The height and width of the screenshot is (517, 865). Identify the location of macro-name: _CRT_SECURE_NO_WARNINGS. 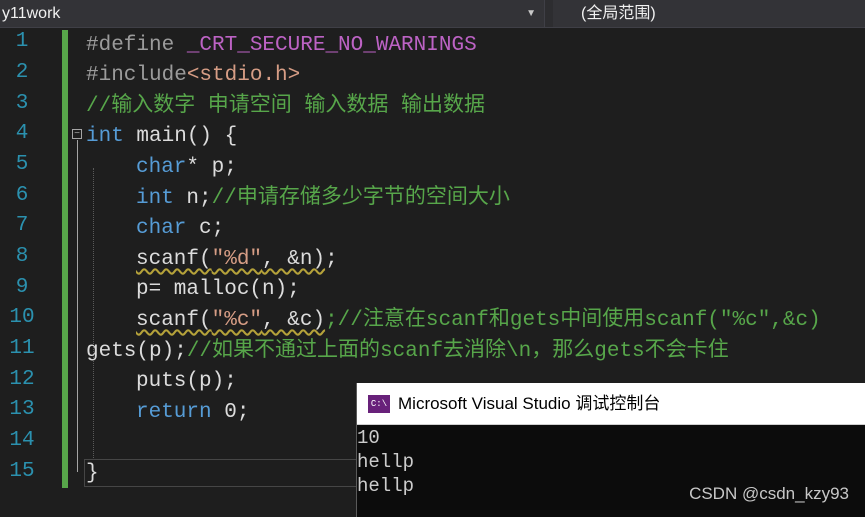
(325, 45).